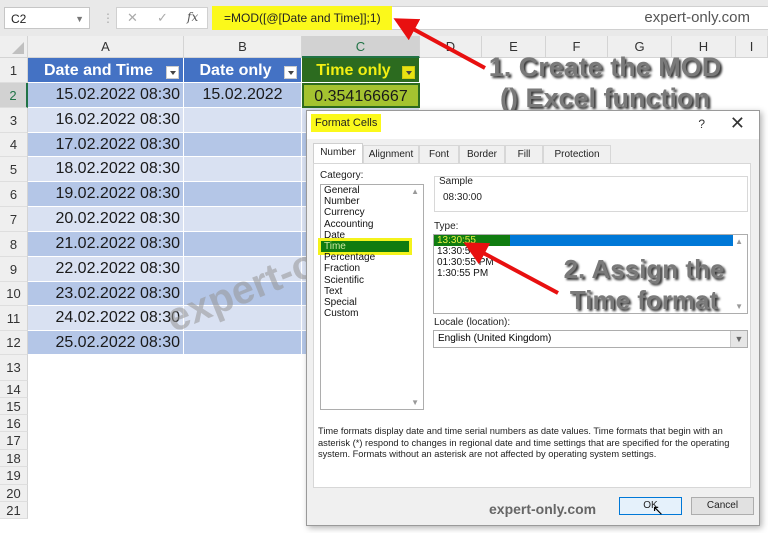  I want to click on arrow-to-formula, so click(439, 44).